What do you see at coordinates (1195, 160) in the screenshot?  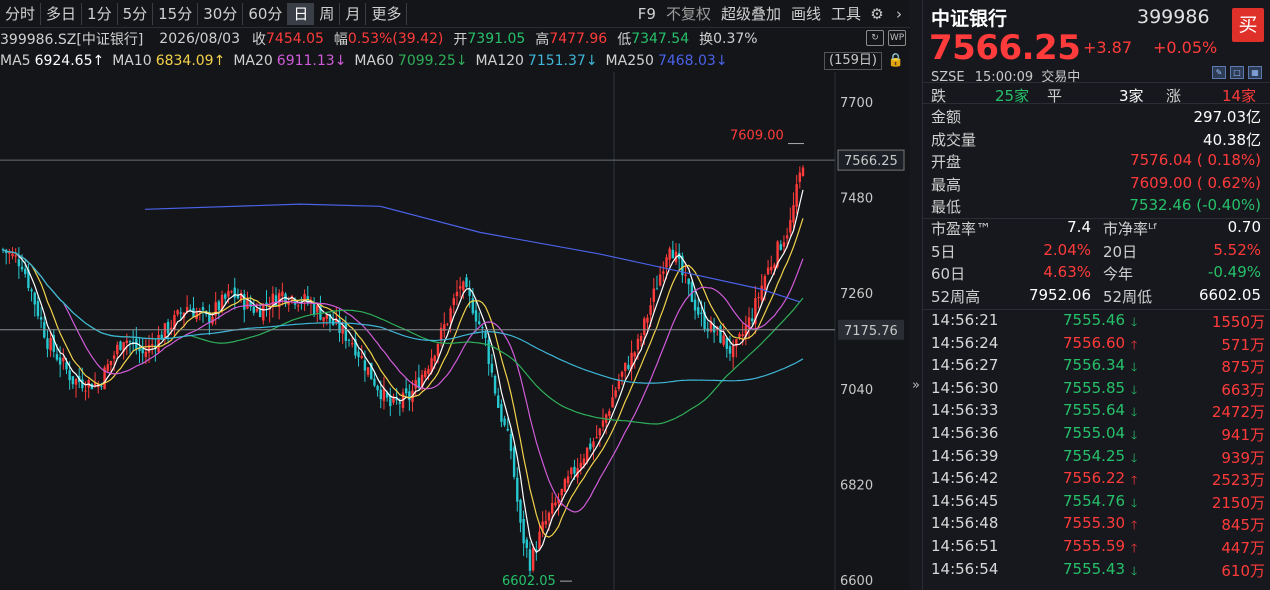 I see `stat-value: 7576.04 ( 0.18%)` at bounding box center [1195, 160].